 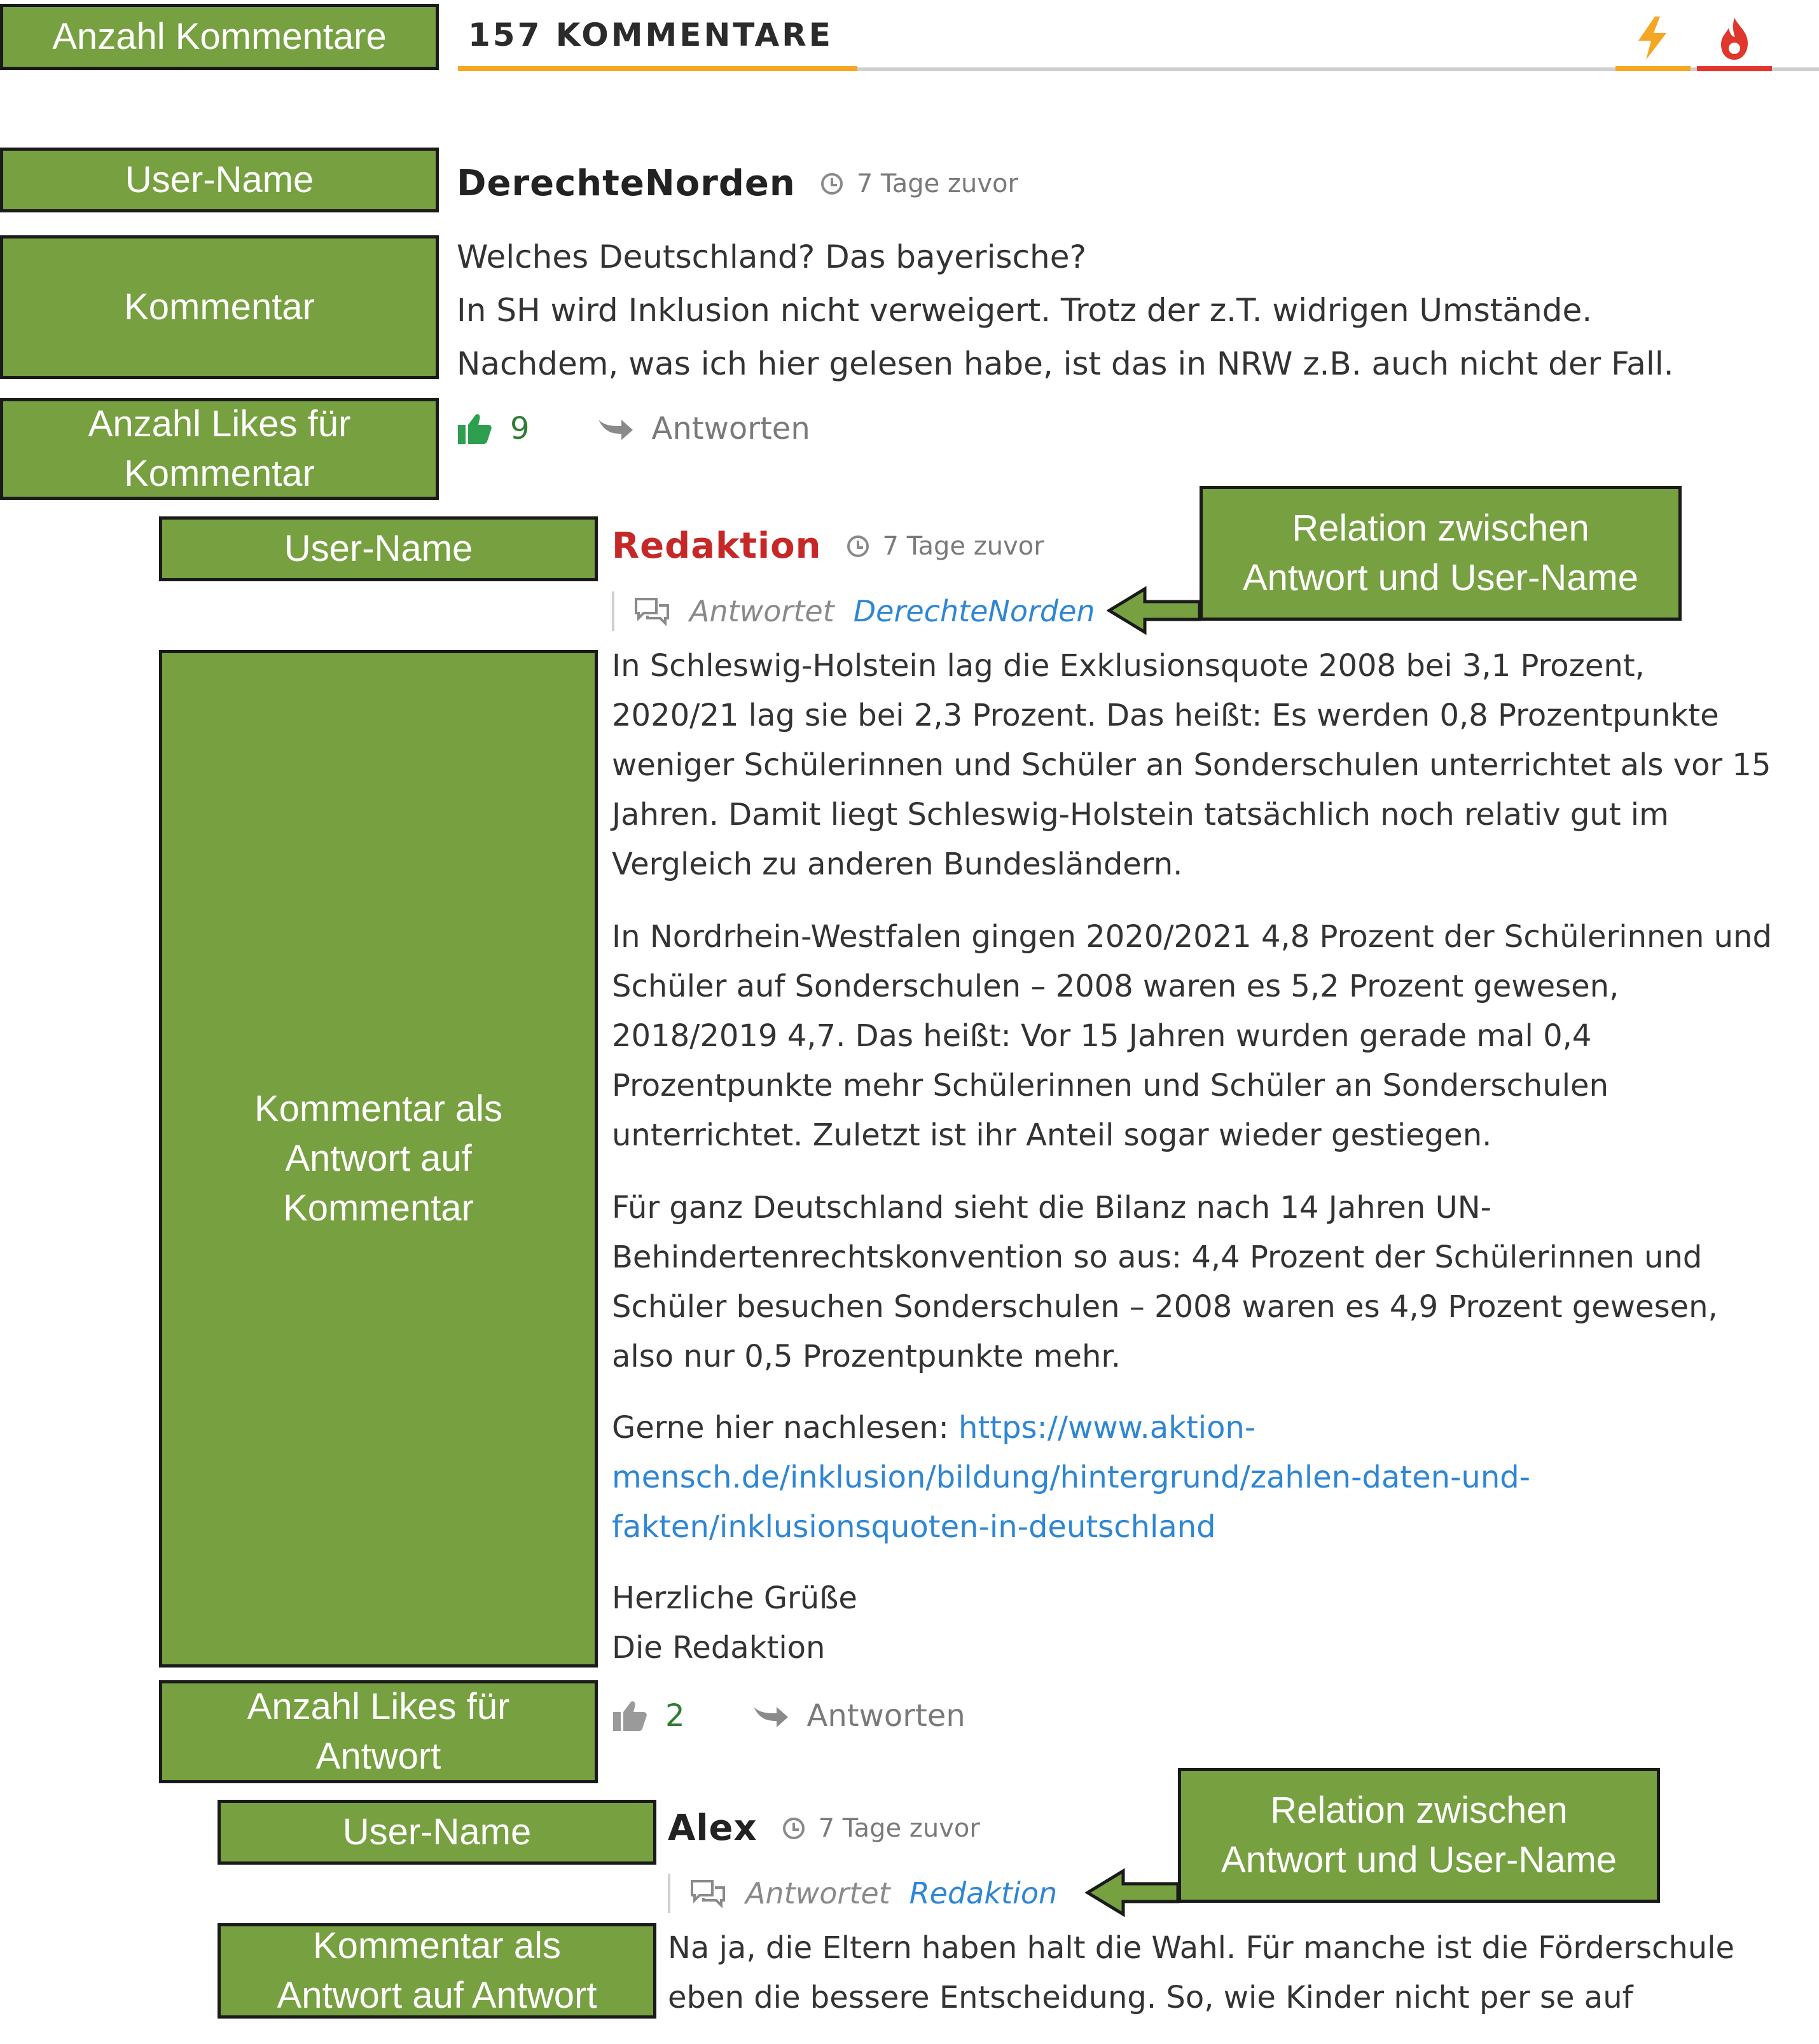 I want to click on annotation-text: Anzahl Kommentare, so click(x=219, y=36).